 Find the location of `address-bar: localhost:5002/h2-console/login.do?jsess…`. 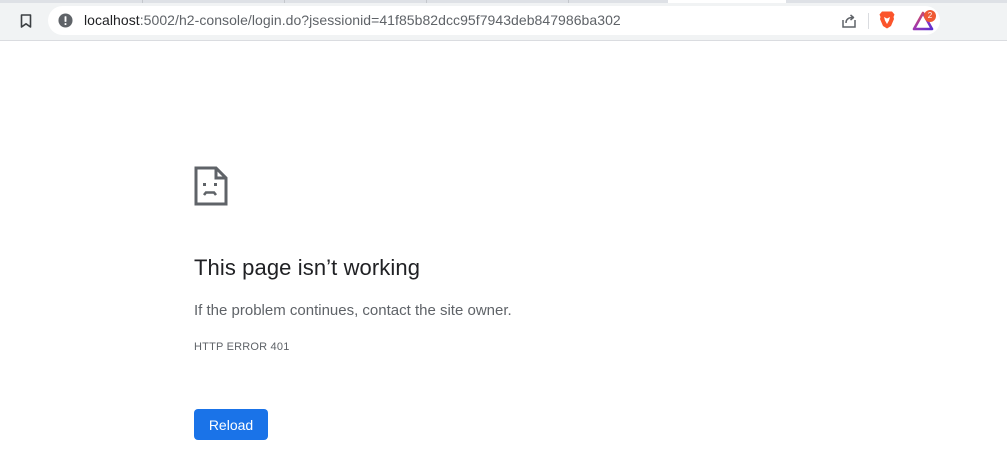

address-bar: localhost:5002/h2-console/login.do?jsess… is located at coordinates (494, 20).